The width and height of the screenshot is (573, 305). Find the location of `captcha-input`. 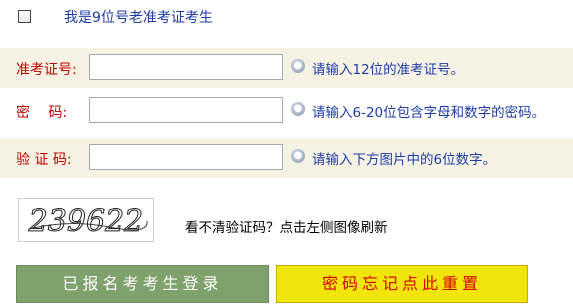

captcha-input is located at coordinates (186, 157).